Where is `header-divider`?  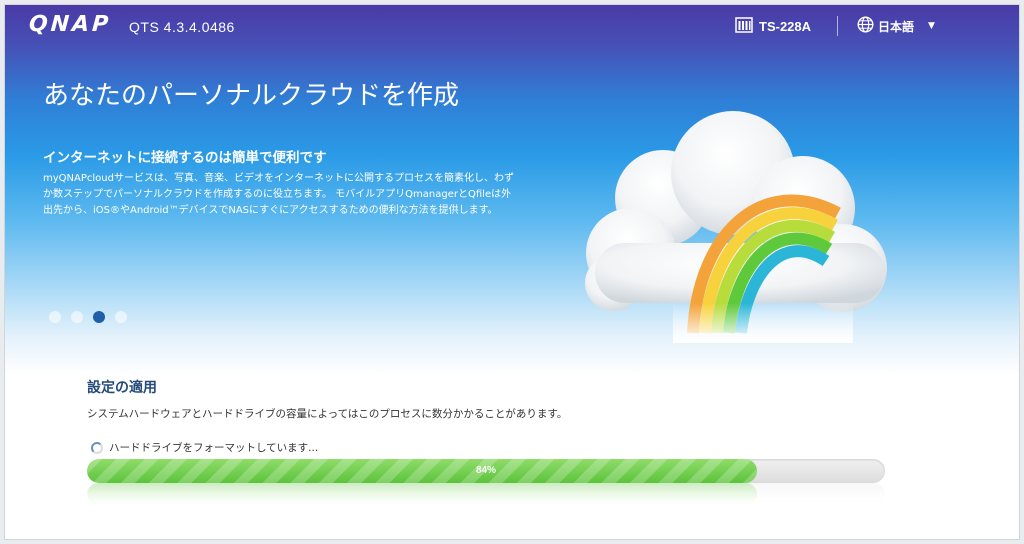
header-divider is located at coordinates (837, 26).